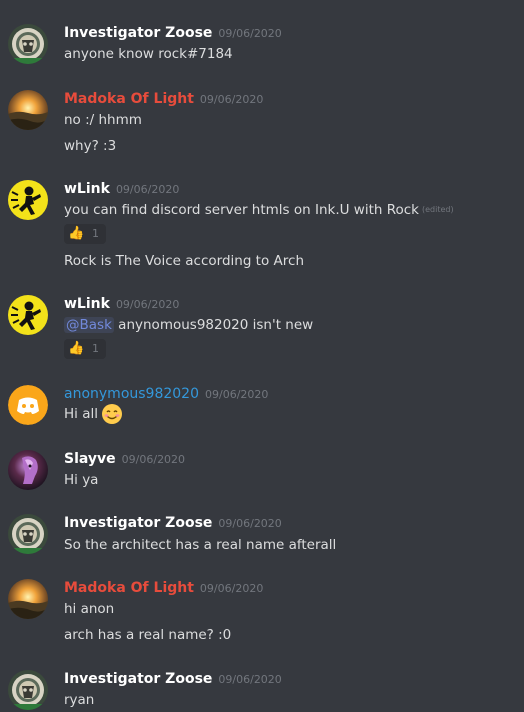 This screenshot has height=712, width=524. Describe the element at coordinates (213, 325) in the screenshot. I see `message-text-content: anynomous982020 isn't new` at that location.